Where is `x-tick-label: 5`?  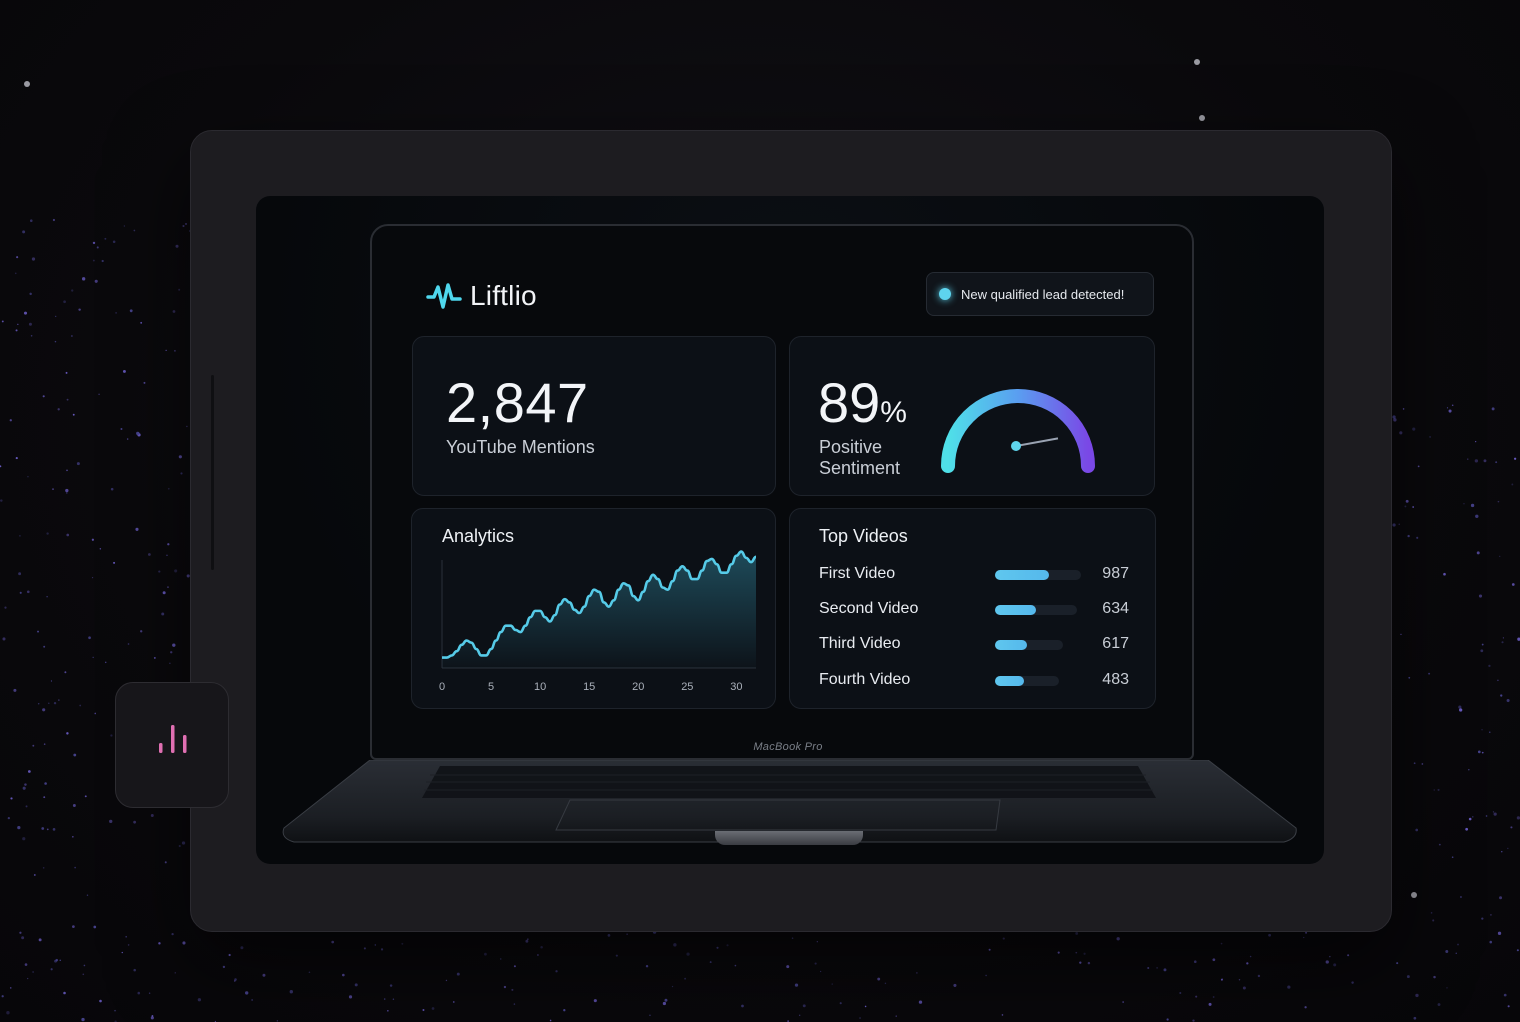
x-tick-label: 5 is located at coordinates (491, 687).